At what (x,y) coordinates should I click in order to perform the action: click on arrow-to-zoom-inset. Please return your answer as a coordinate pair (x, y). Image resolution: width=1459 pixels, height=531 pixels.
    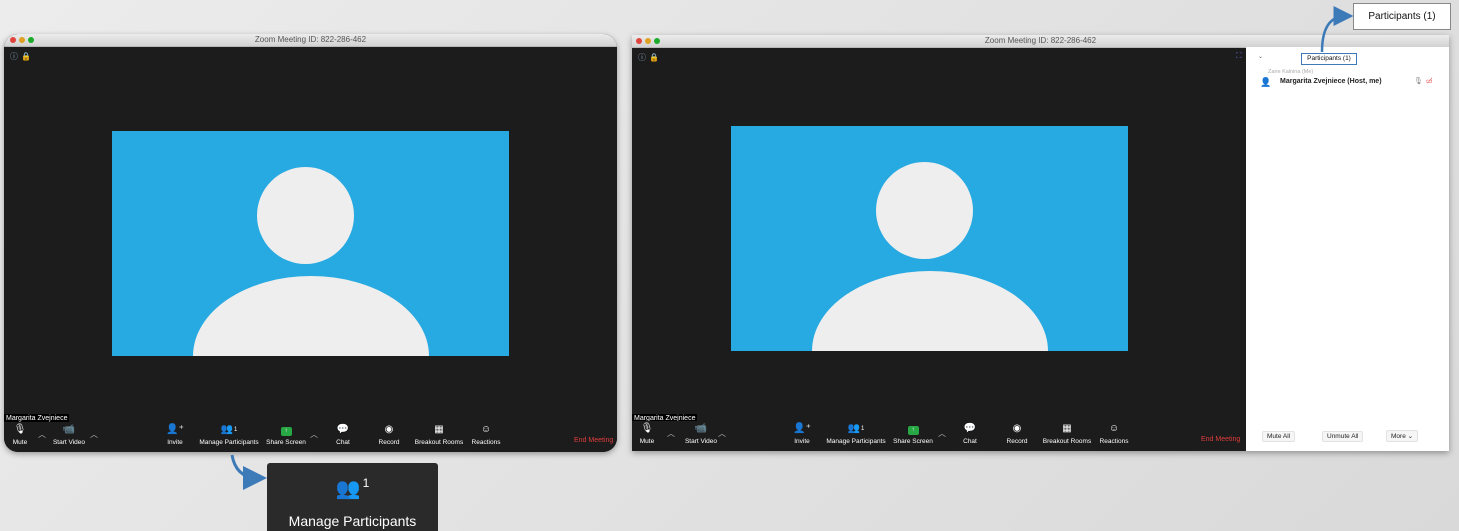
    Looking at the image, I should click on (248, 472).